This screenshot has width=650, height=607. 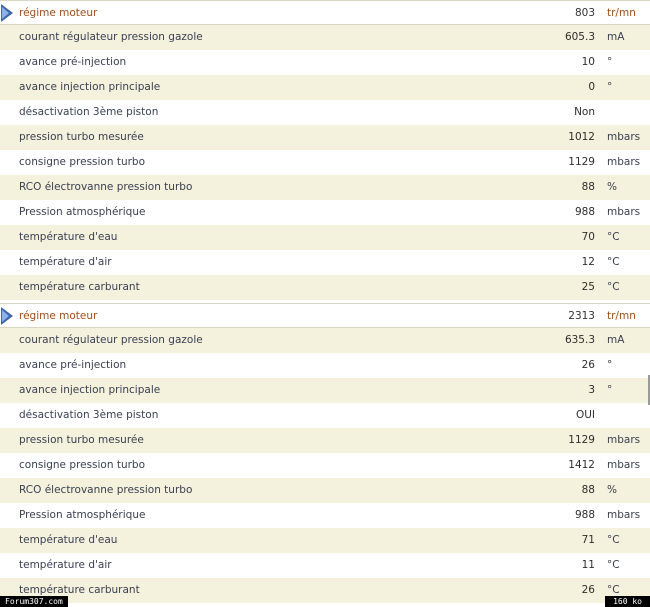 I want to click on parameter-value: 70, so click(x=588, y=237).